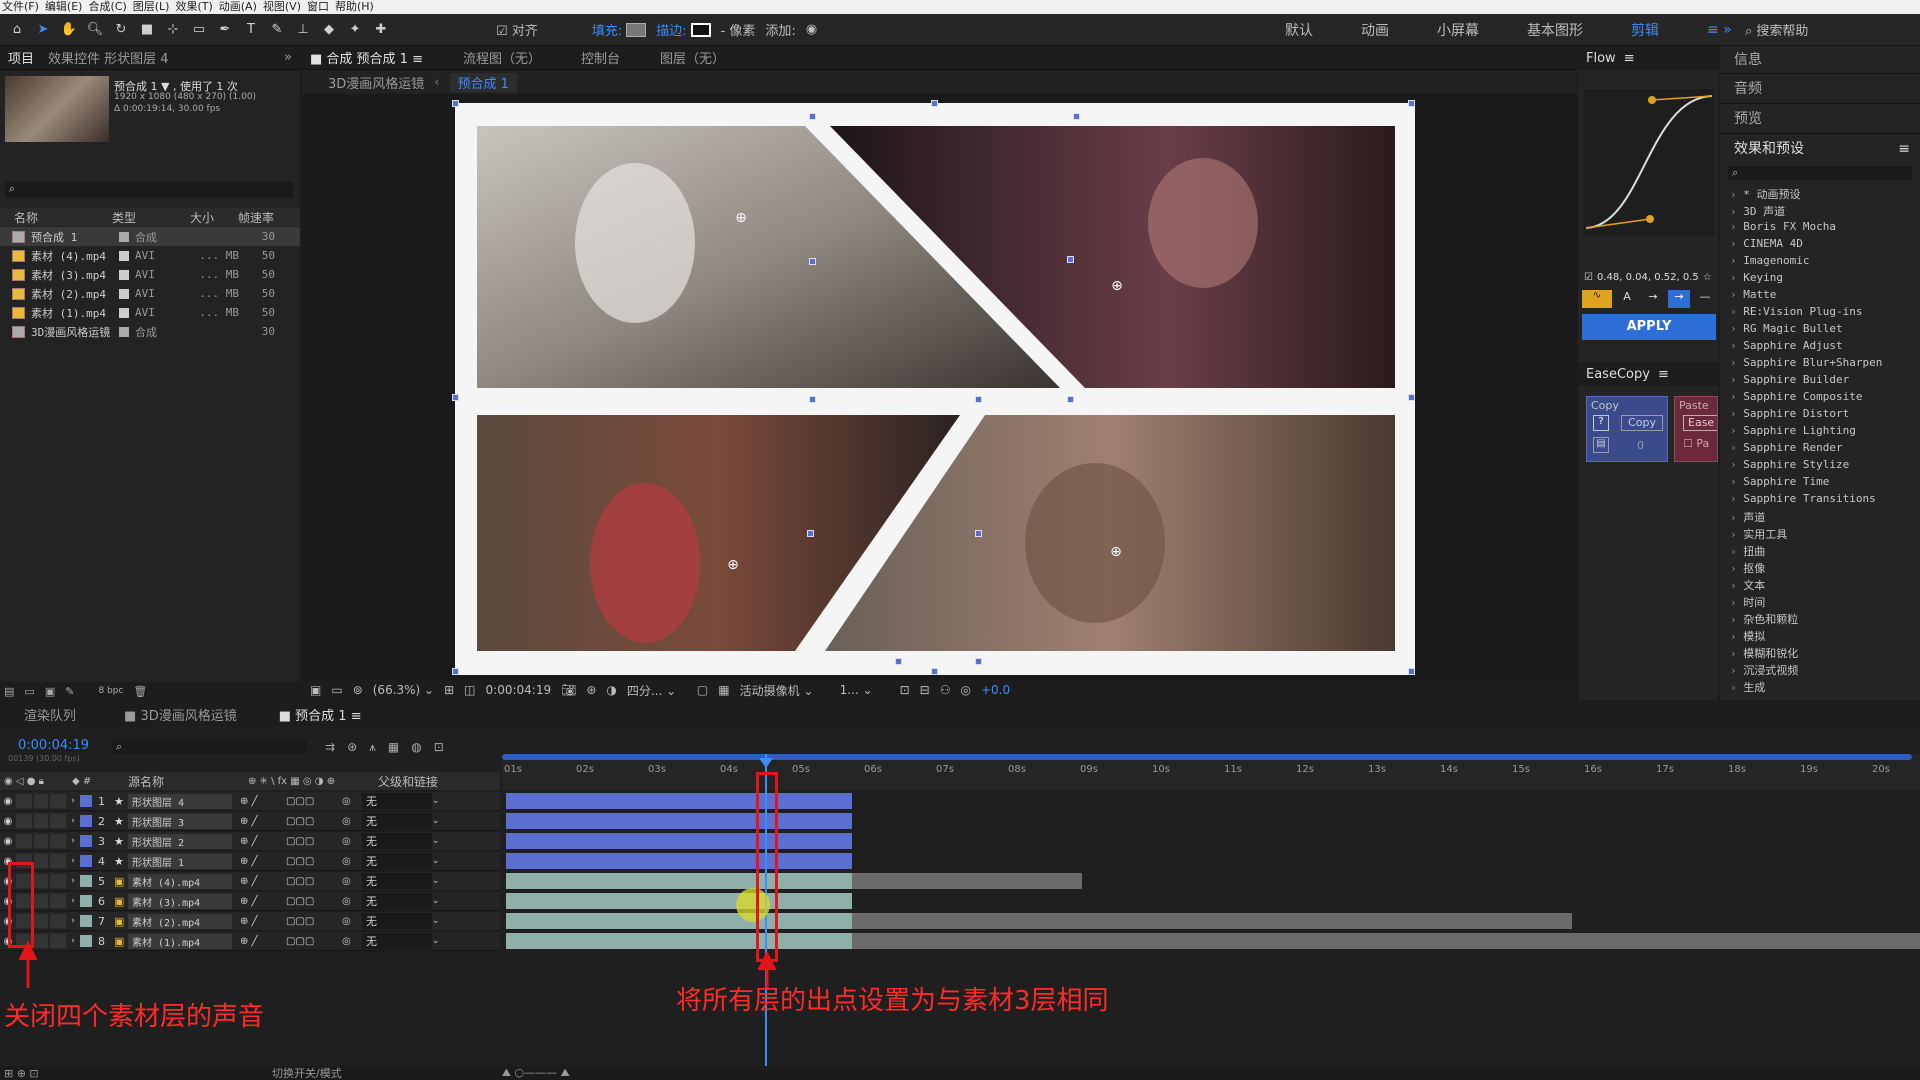 Image resolution: width=1920 pixels, height=1080 pixels. Describe the element at coordinates (69, 30) in the screenshot. I see `hand-tool-icon: ✋` at that location.